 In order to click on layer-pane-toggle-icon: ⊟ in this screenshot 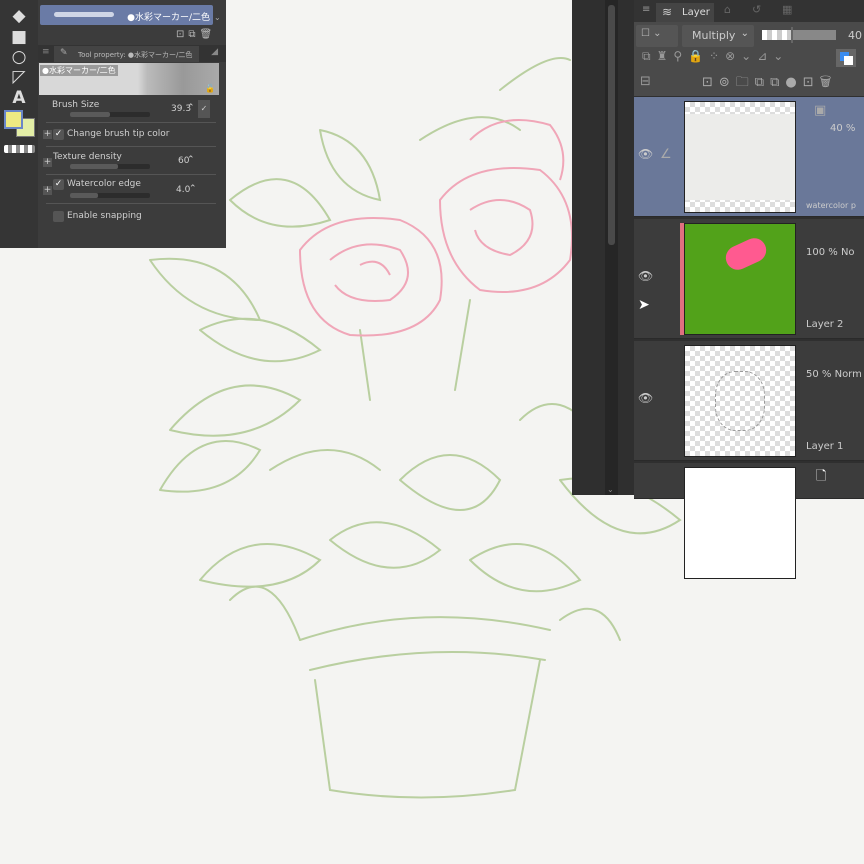, I will do `click(645, 81)`.